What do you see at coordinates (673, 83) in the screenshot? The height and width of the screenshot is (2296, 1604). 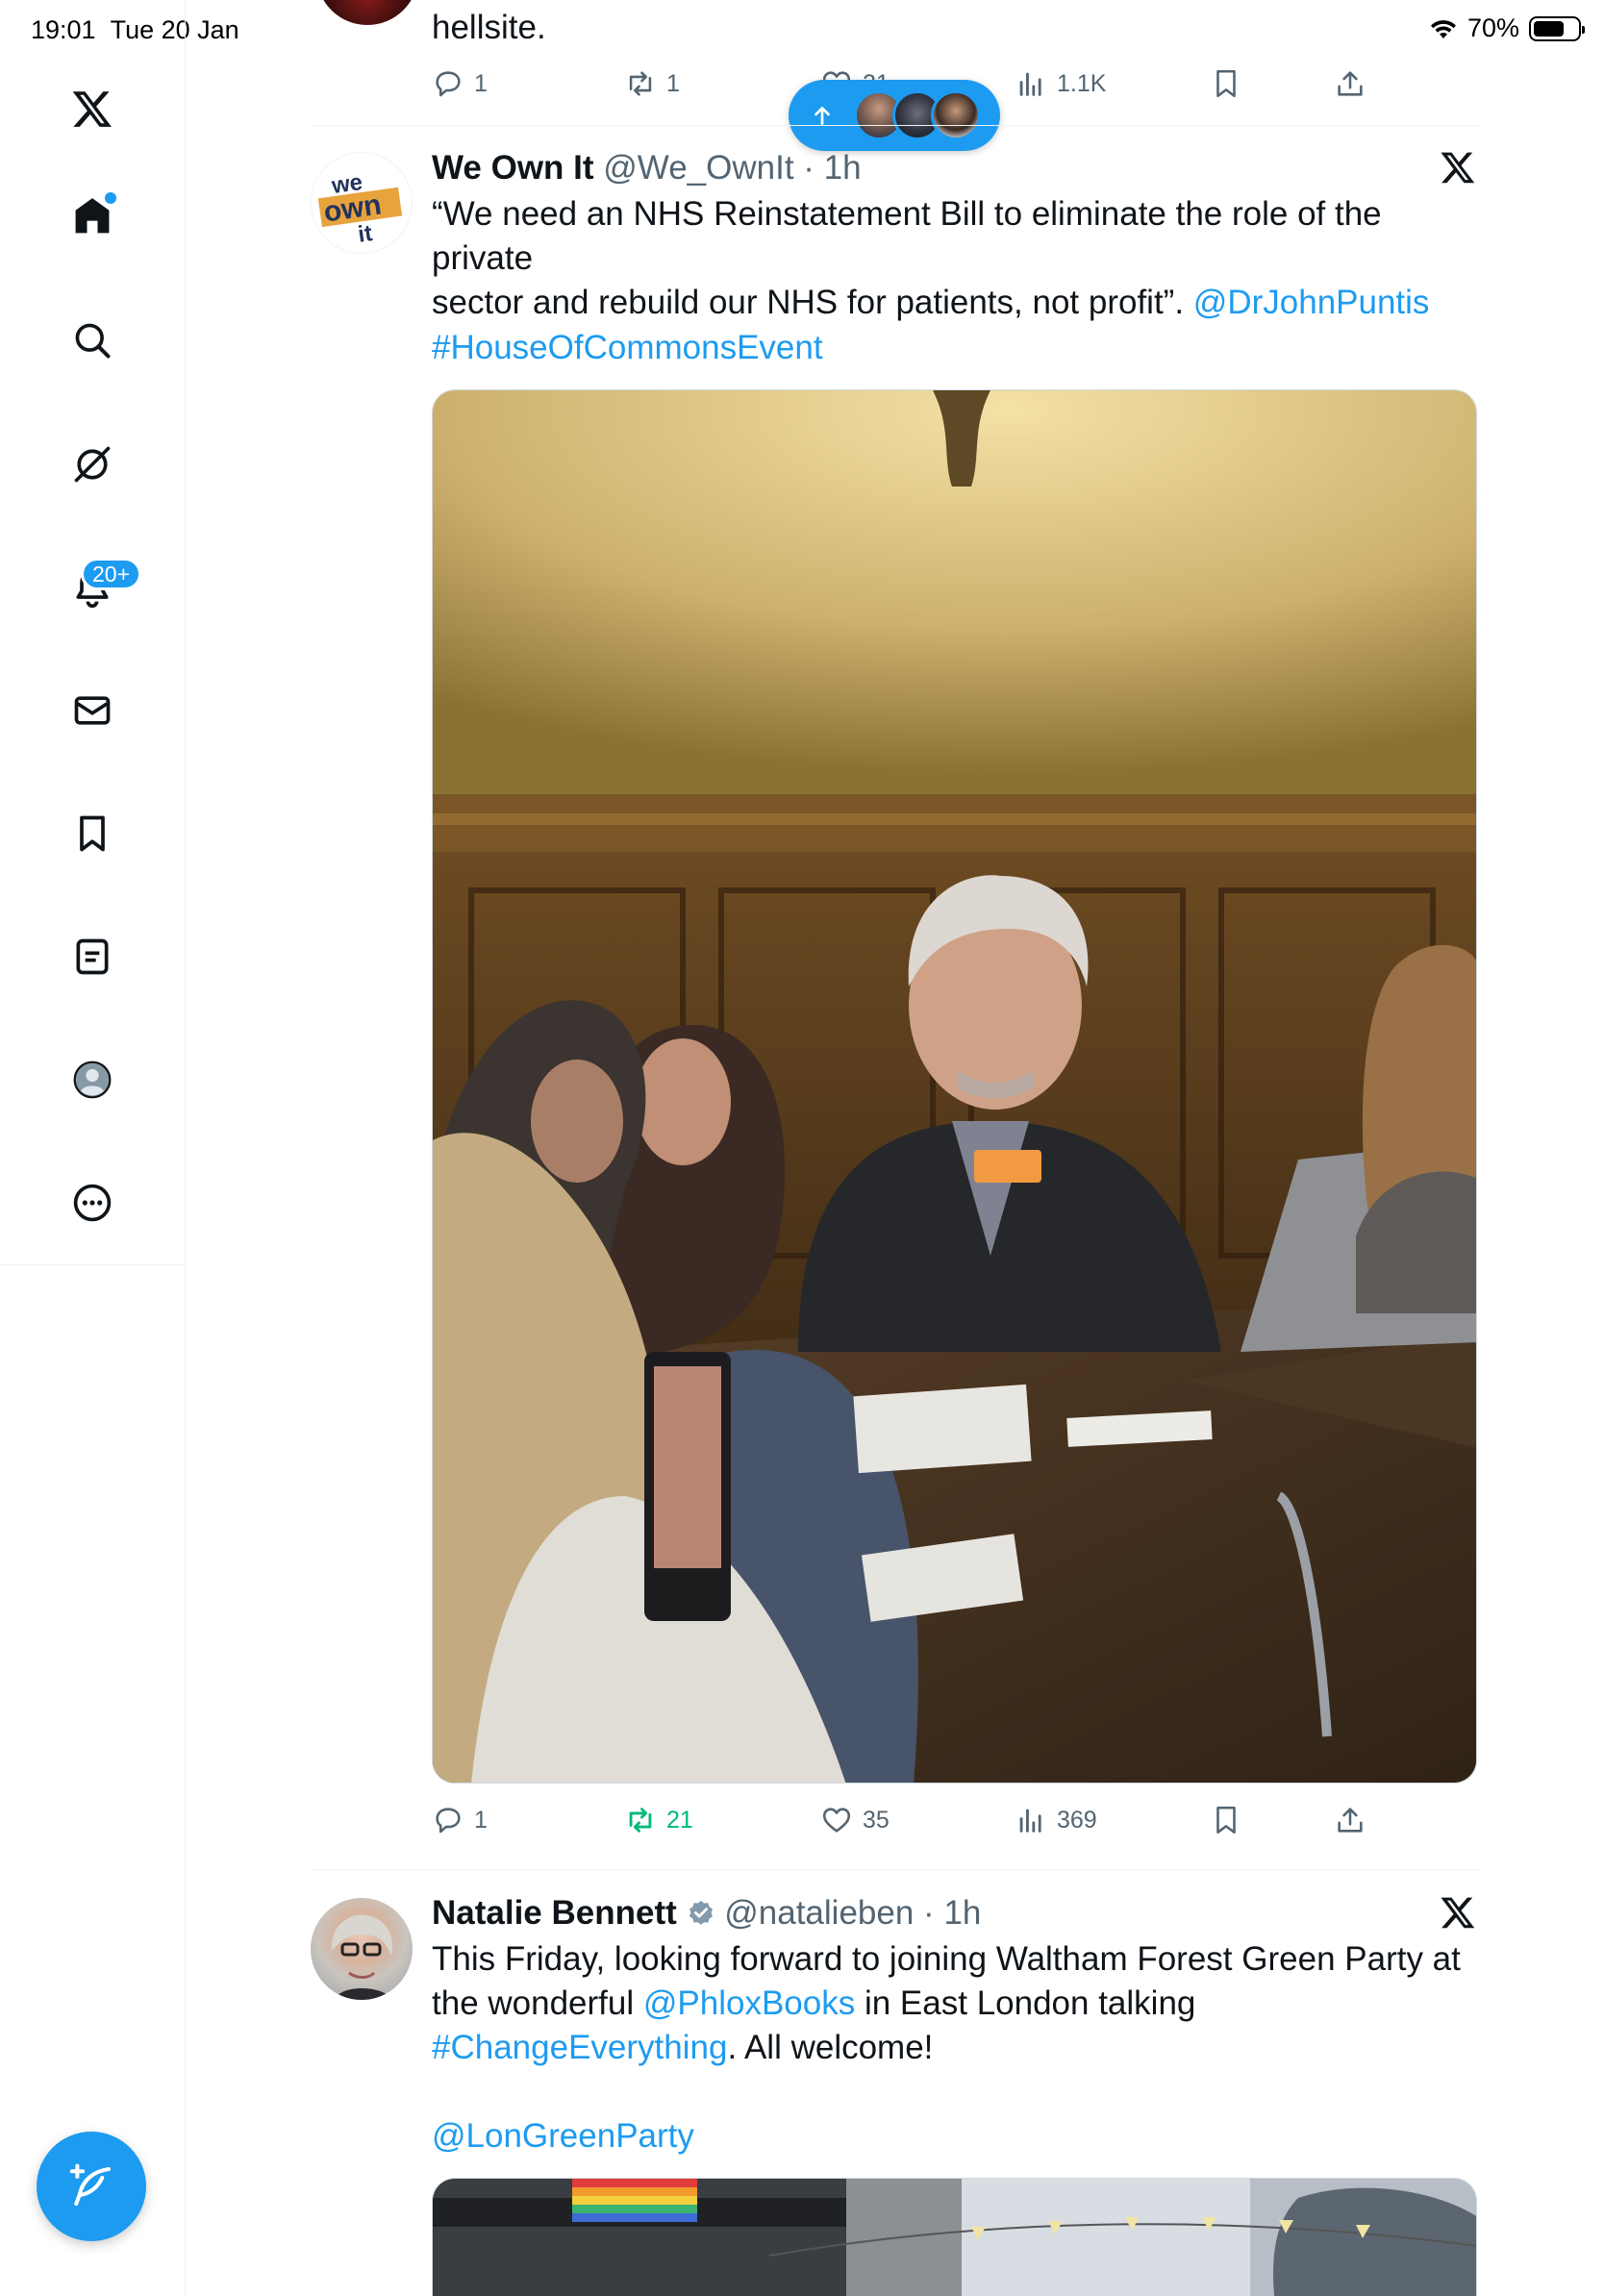 I see `repost-count: 1` at bounding box center [673, 83].